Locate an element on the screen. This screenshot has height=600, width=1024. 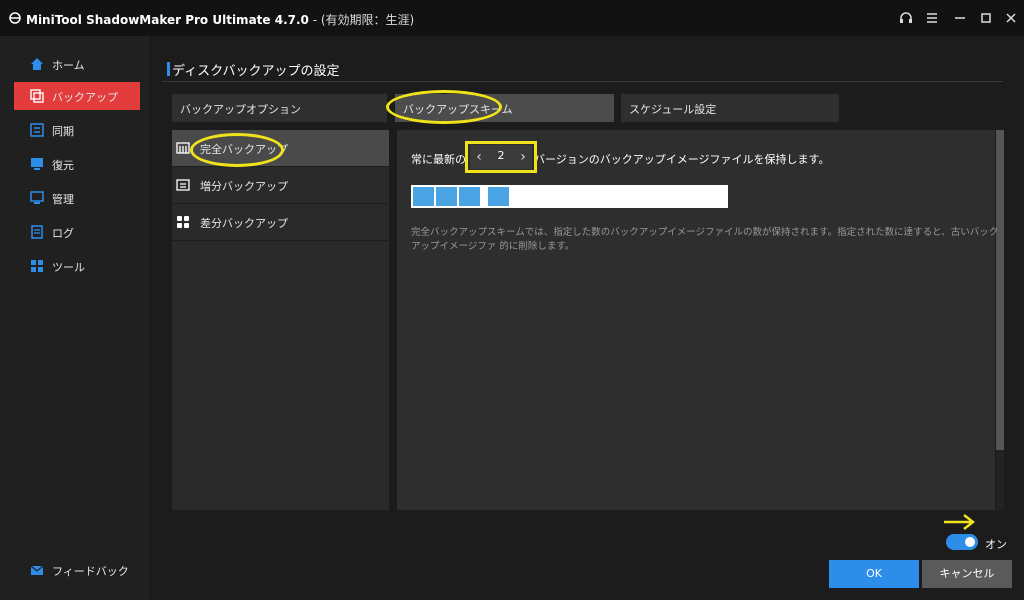
backup-icon is located at coordinates (37, 96).